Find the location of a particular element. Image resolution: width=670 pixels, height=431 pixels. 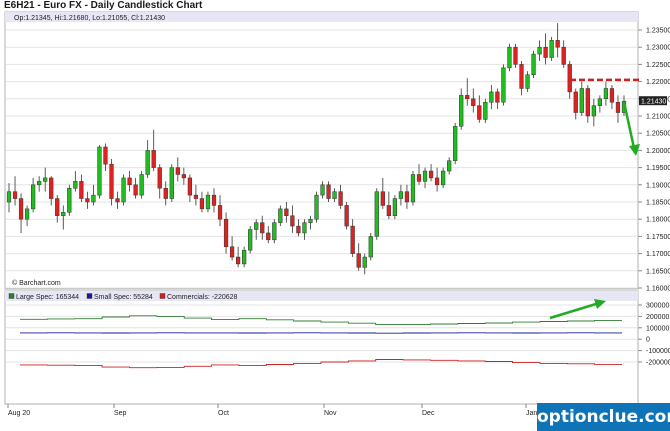

price-tick-label: 1.23000 is located at coordinates (658, 48).